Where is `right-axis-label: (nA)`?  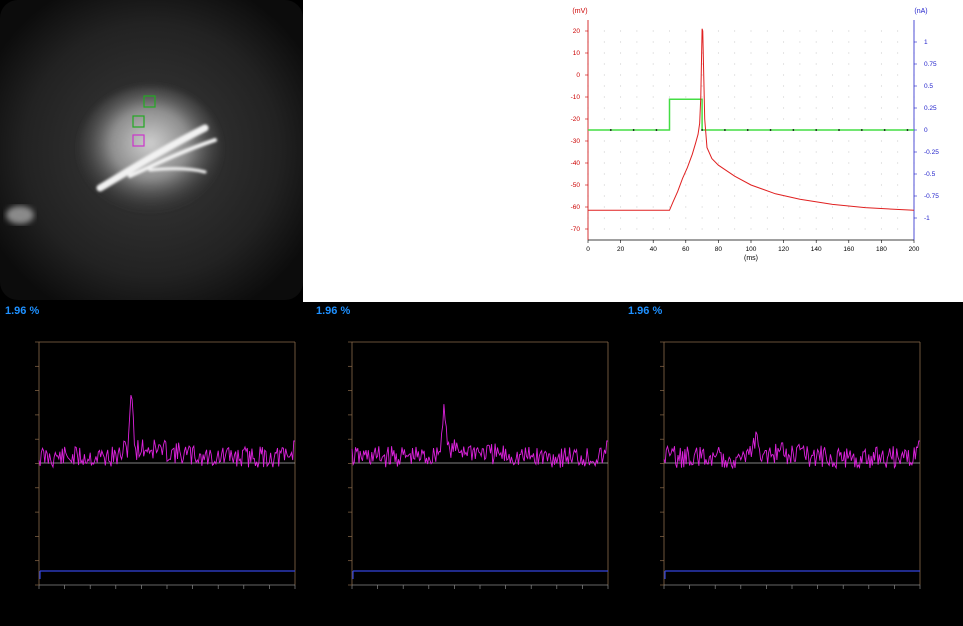 right-axis-label: (nA) is located at coordinates (920, 11).